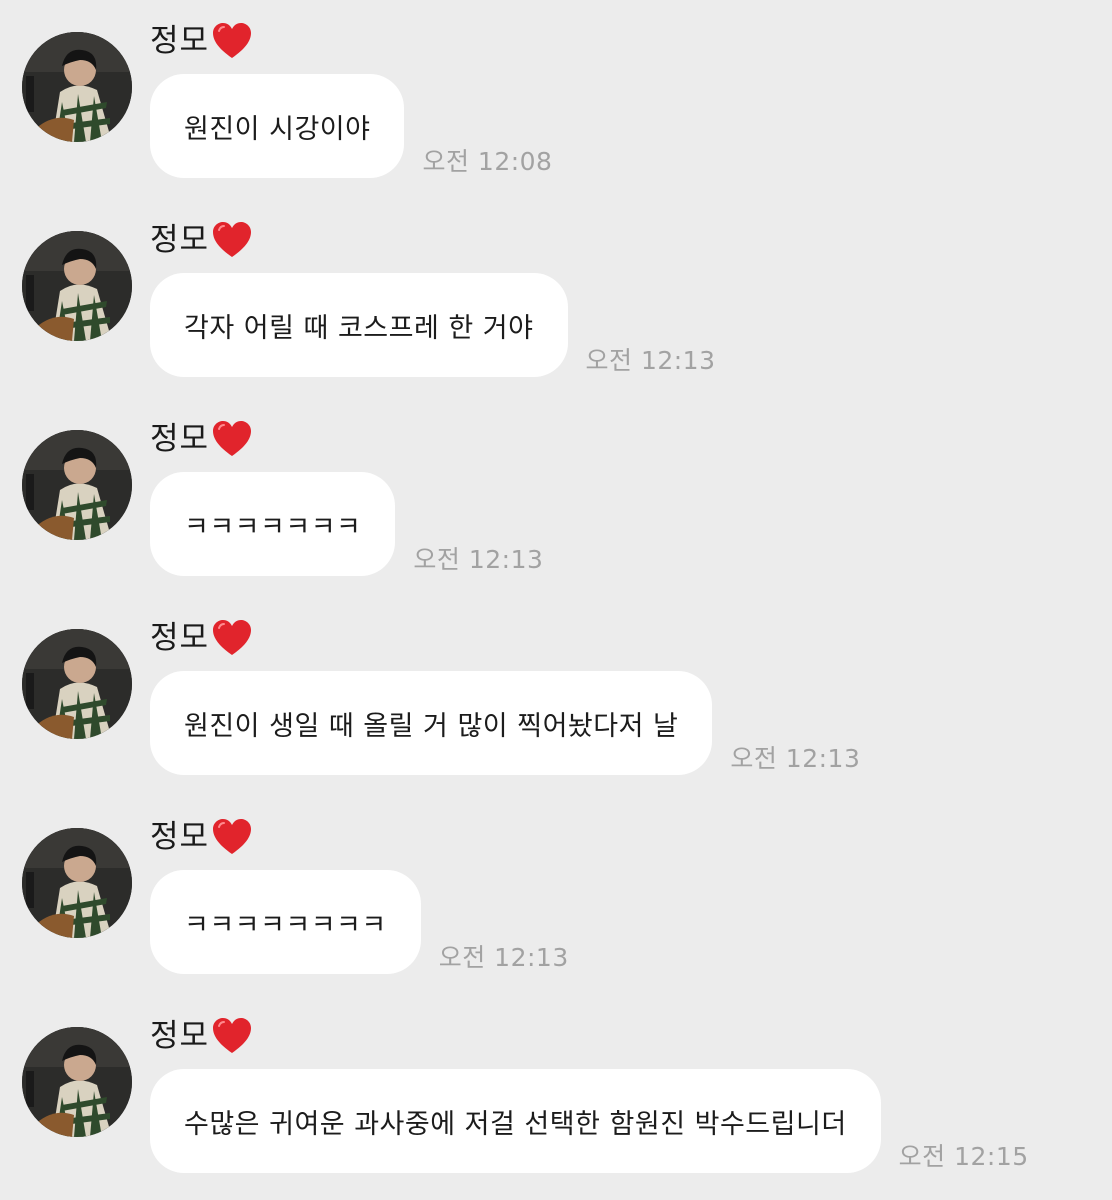 This screenshot has height=1200, width=1112. I want to click on message-bubble: ㅋㅋㅋㅋㅋㅋㅋㅋ, so click(285, 922).